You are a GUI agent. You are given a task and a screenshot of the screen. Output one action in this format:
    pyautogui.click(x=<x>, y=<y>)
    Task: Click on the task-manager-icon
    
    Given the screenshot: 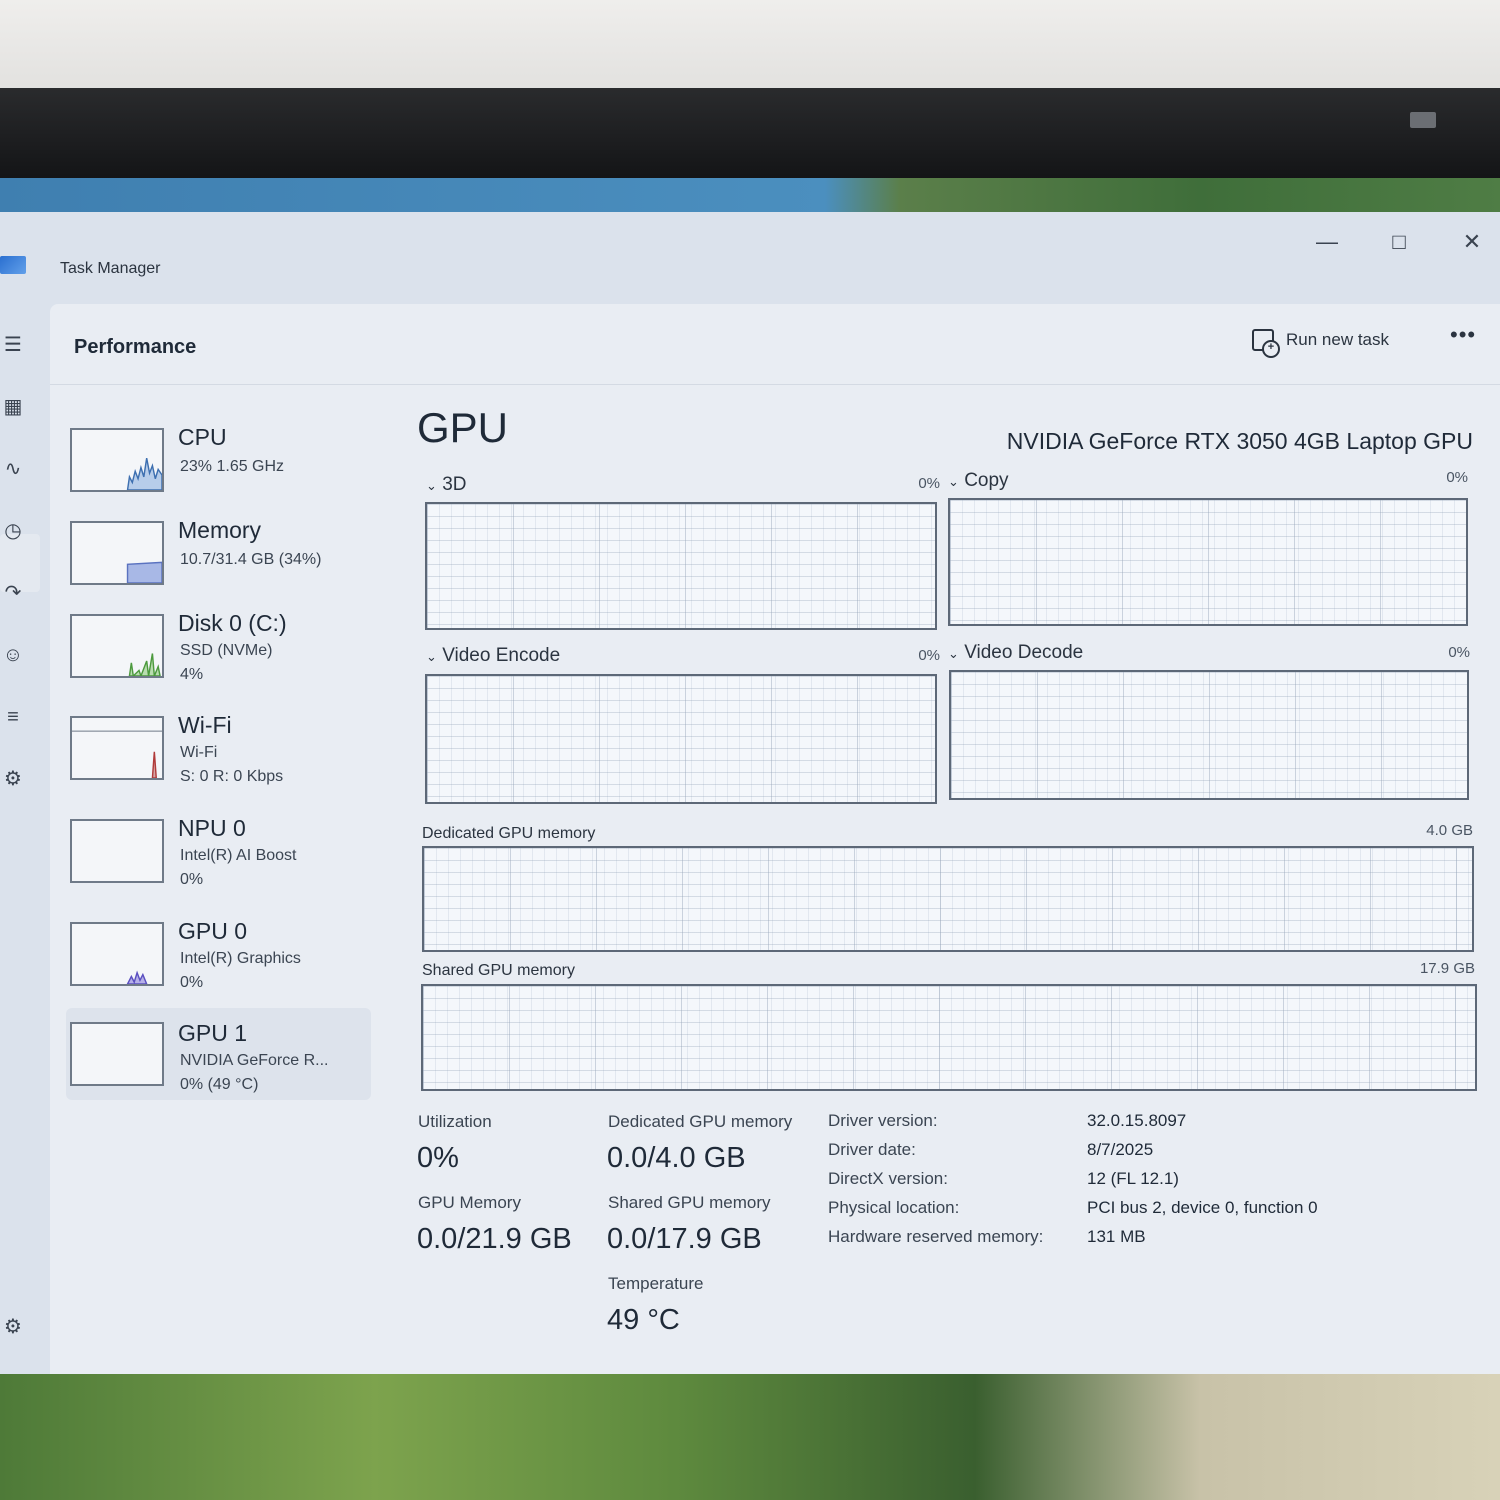 What is the action you would take?
    pyautogui.click(x=13, y=265)
    